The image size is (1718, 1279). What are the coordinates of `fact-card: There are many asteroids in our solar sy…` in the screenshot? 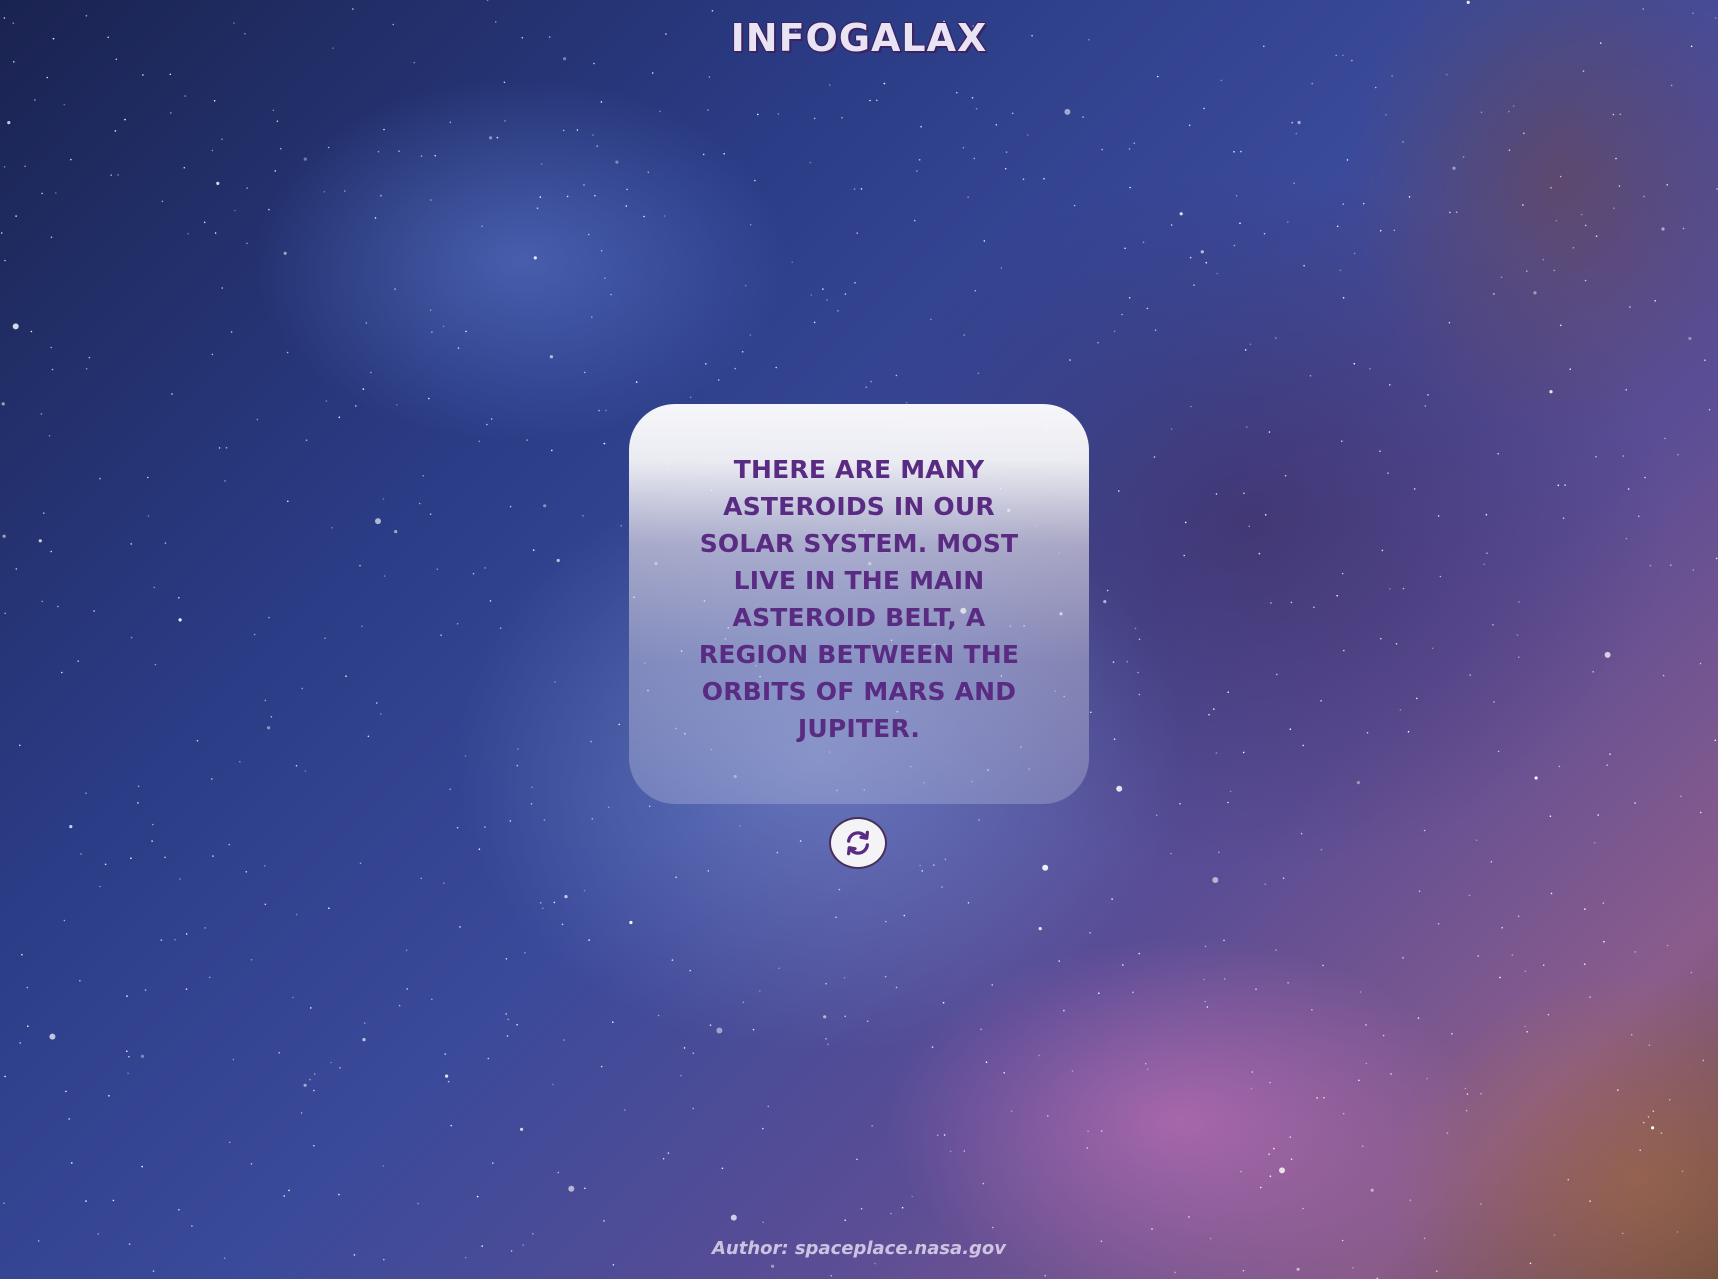 It's located at (859, 604).